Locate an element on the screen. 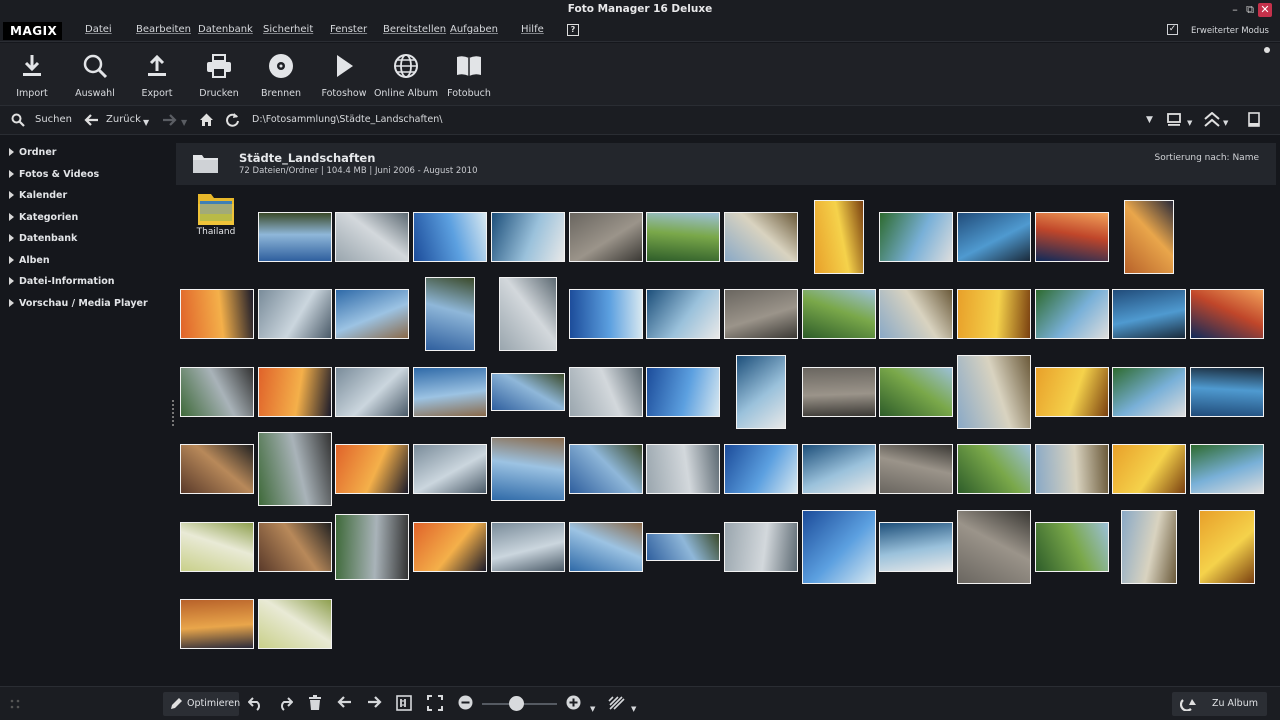 The width and height of the screenshot is (1280, 720). sidebar-item-fotos-videos: Fotos & Videos is located at coordinates (54, 174).